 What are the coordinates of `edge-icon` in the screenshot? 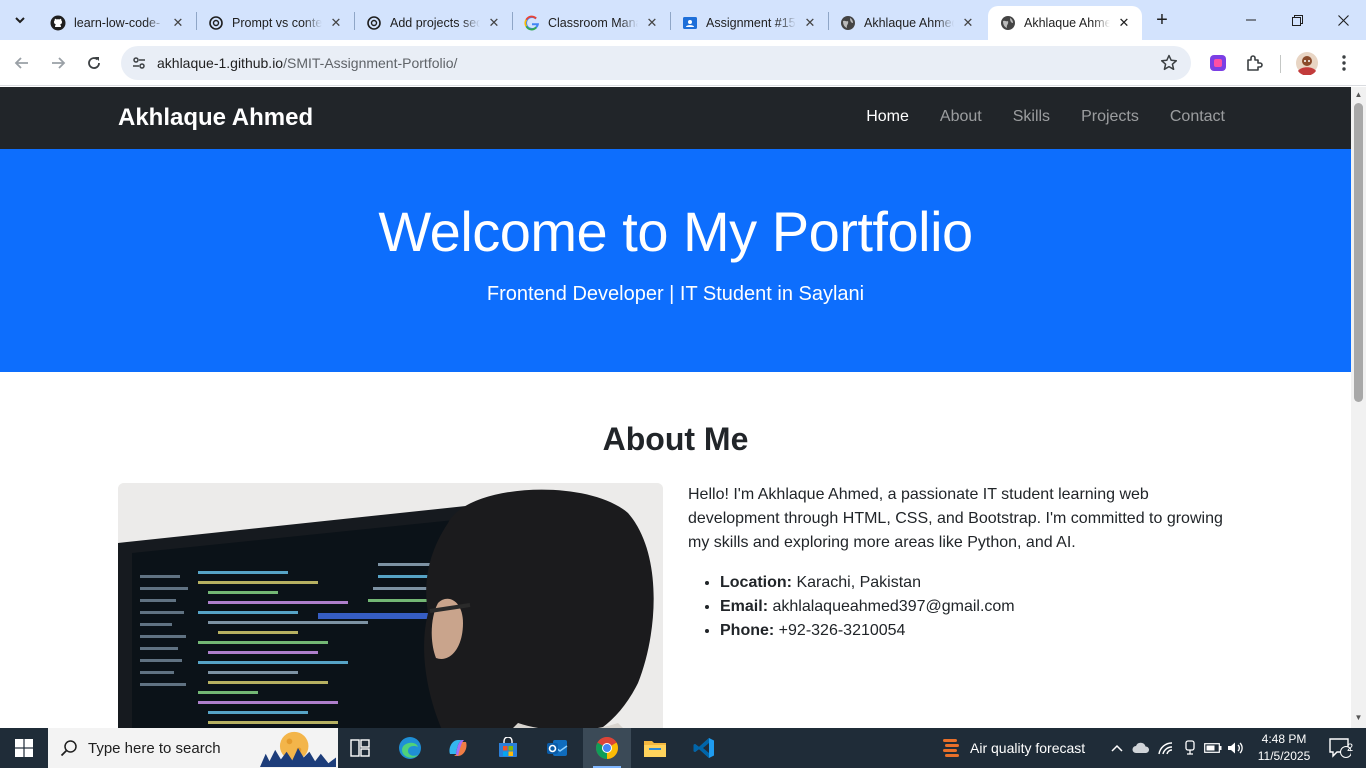 It's located at (410, 748).